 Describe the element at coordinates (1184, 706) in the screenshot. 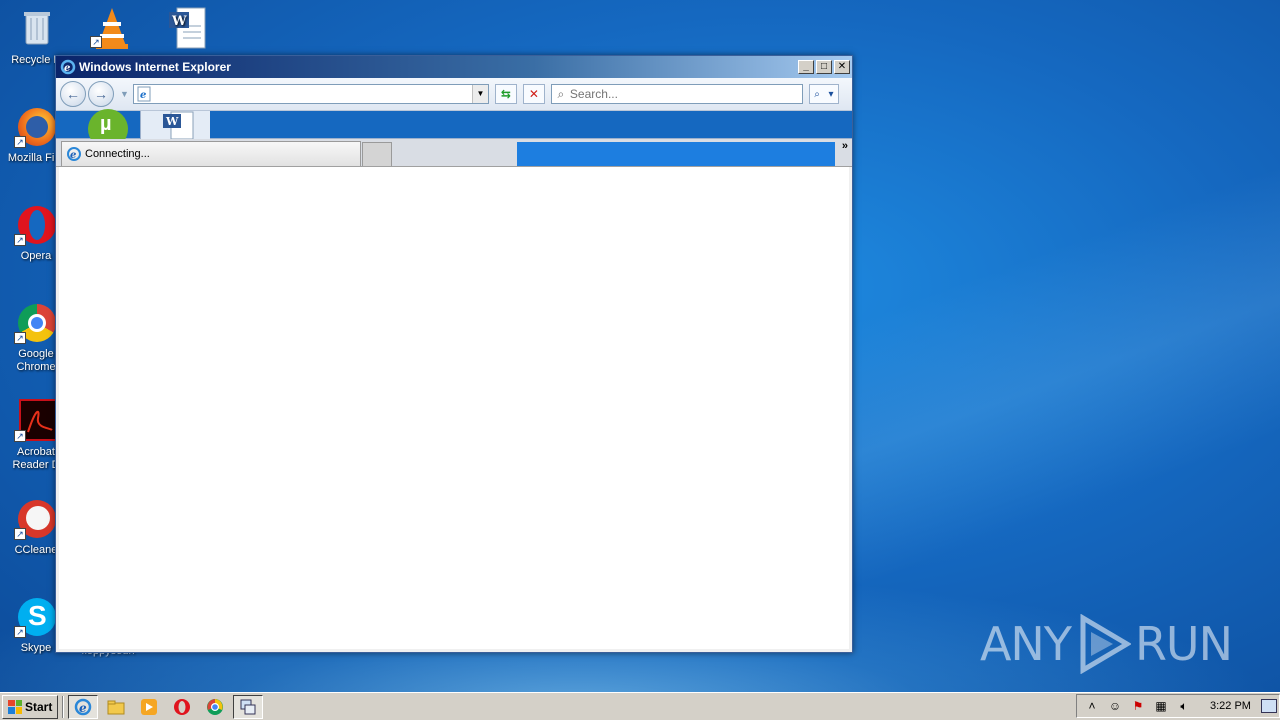

I see `volume-icon: 🔈︎` at that location.